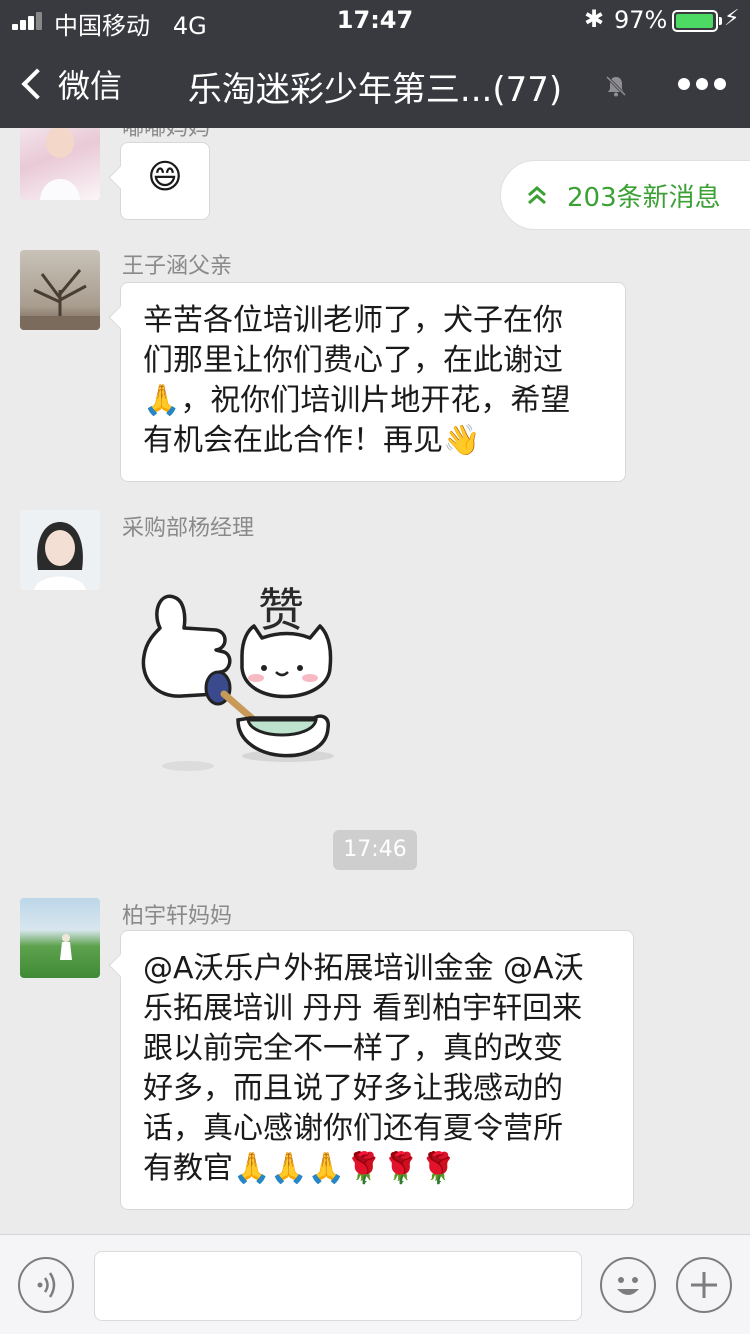 The height and width of the screenshot is (1334, 750). What do you see at coordinates (281, 610) in the screenshot?
I see `sticker-caption: 赞` at bounding box center [281, 610].